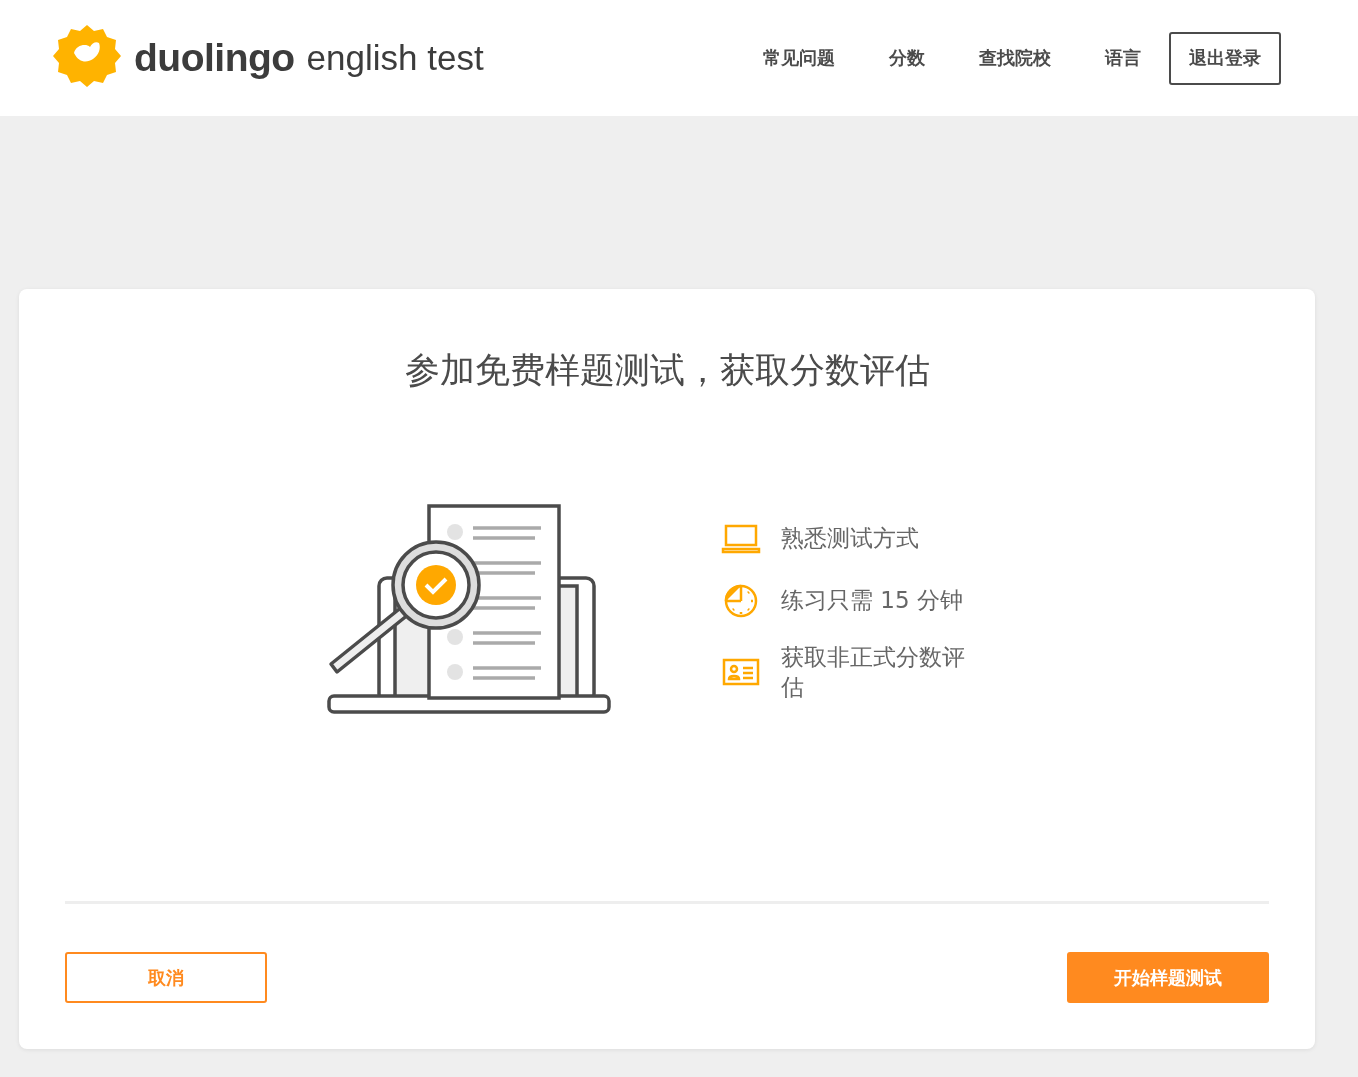 The height and width of the screenshot is (1077, 1358). I want to click on logo-brand-text: duolingo, so click(214, 58).